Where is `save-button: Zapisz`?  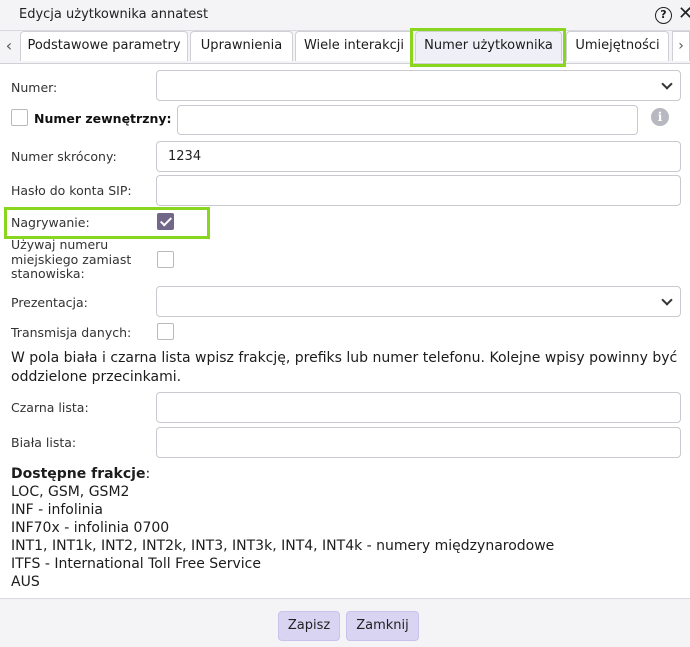
save-button: Zapisz is located at coordinates (309, 626).